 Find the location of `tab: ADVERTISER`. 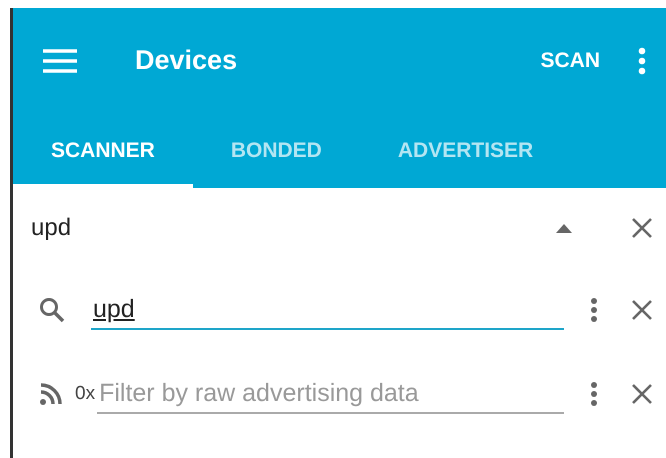

tab: ADVERTISER is located at coordinates (466, 150).